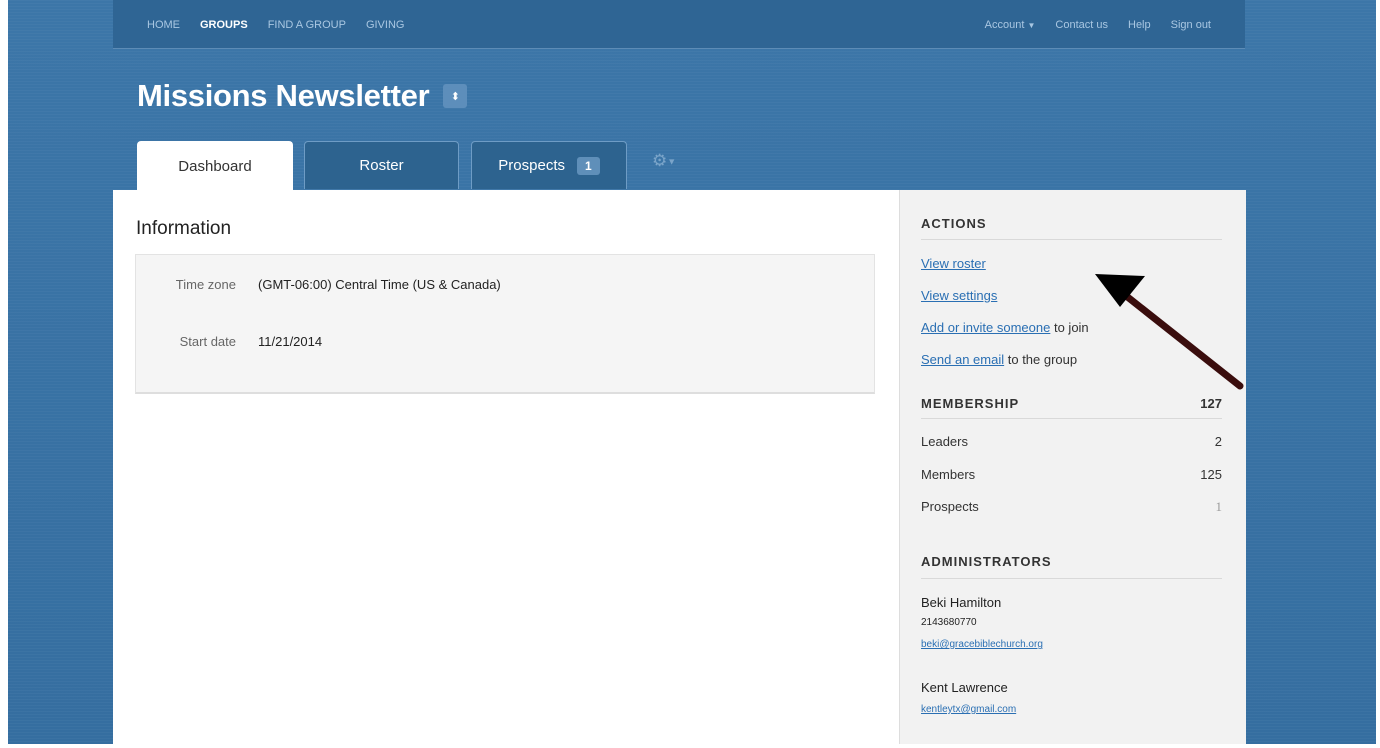 This screenshot has width=1380, height=748. What do you see at coordinates (1069, 327) in the screenshot?
I see `add-invite-suffix: to join` at bounding box center [1069, 327].